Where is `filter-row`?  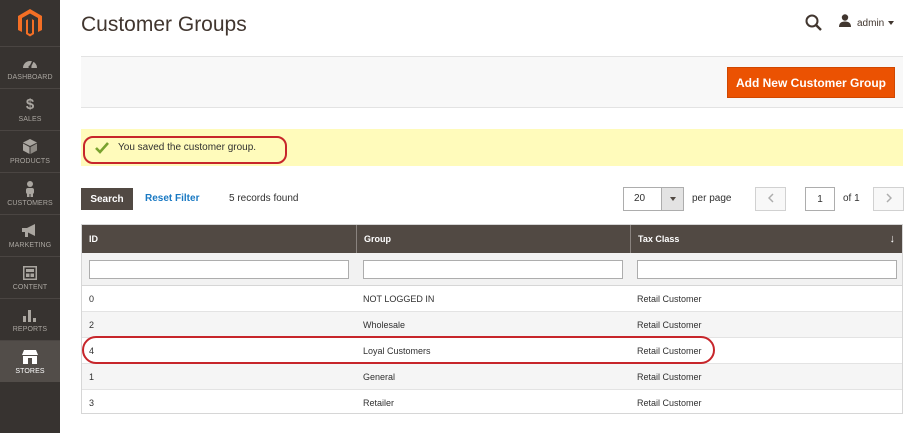 filter-row is located at coordinates (492, 269).